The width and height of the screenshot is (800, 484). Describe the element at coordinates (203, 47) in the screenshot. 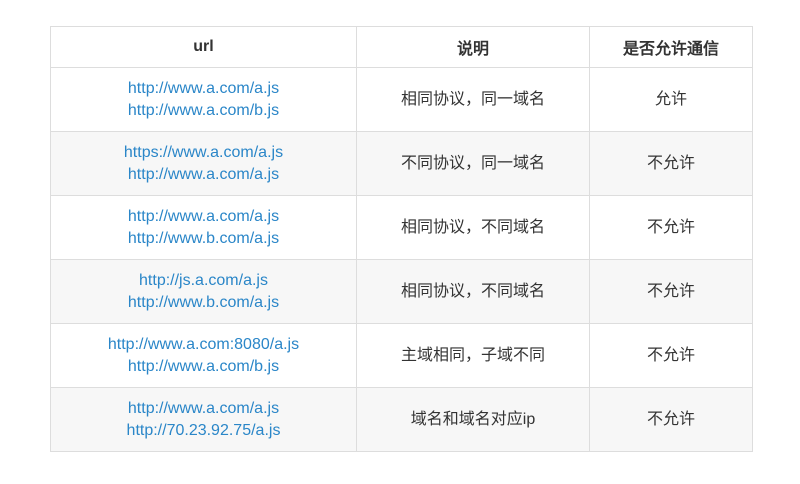

I see `header-url: url` at that location.